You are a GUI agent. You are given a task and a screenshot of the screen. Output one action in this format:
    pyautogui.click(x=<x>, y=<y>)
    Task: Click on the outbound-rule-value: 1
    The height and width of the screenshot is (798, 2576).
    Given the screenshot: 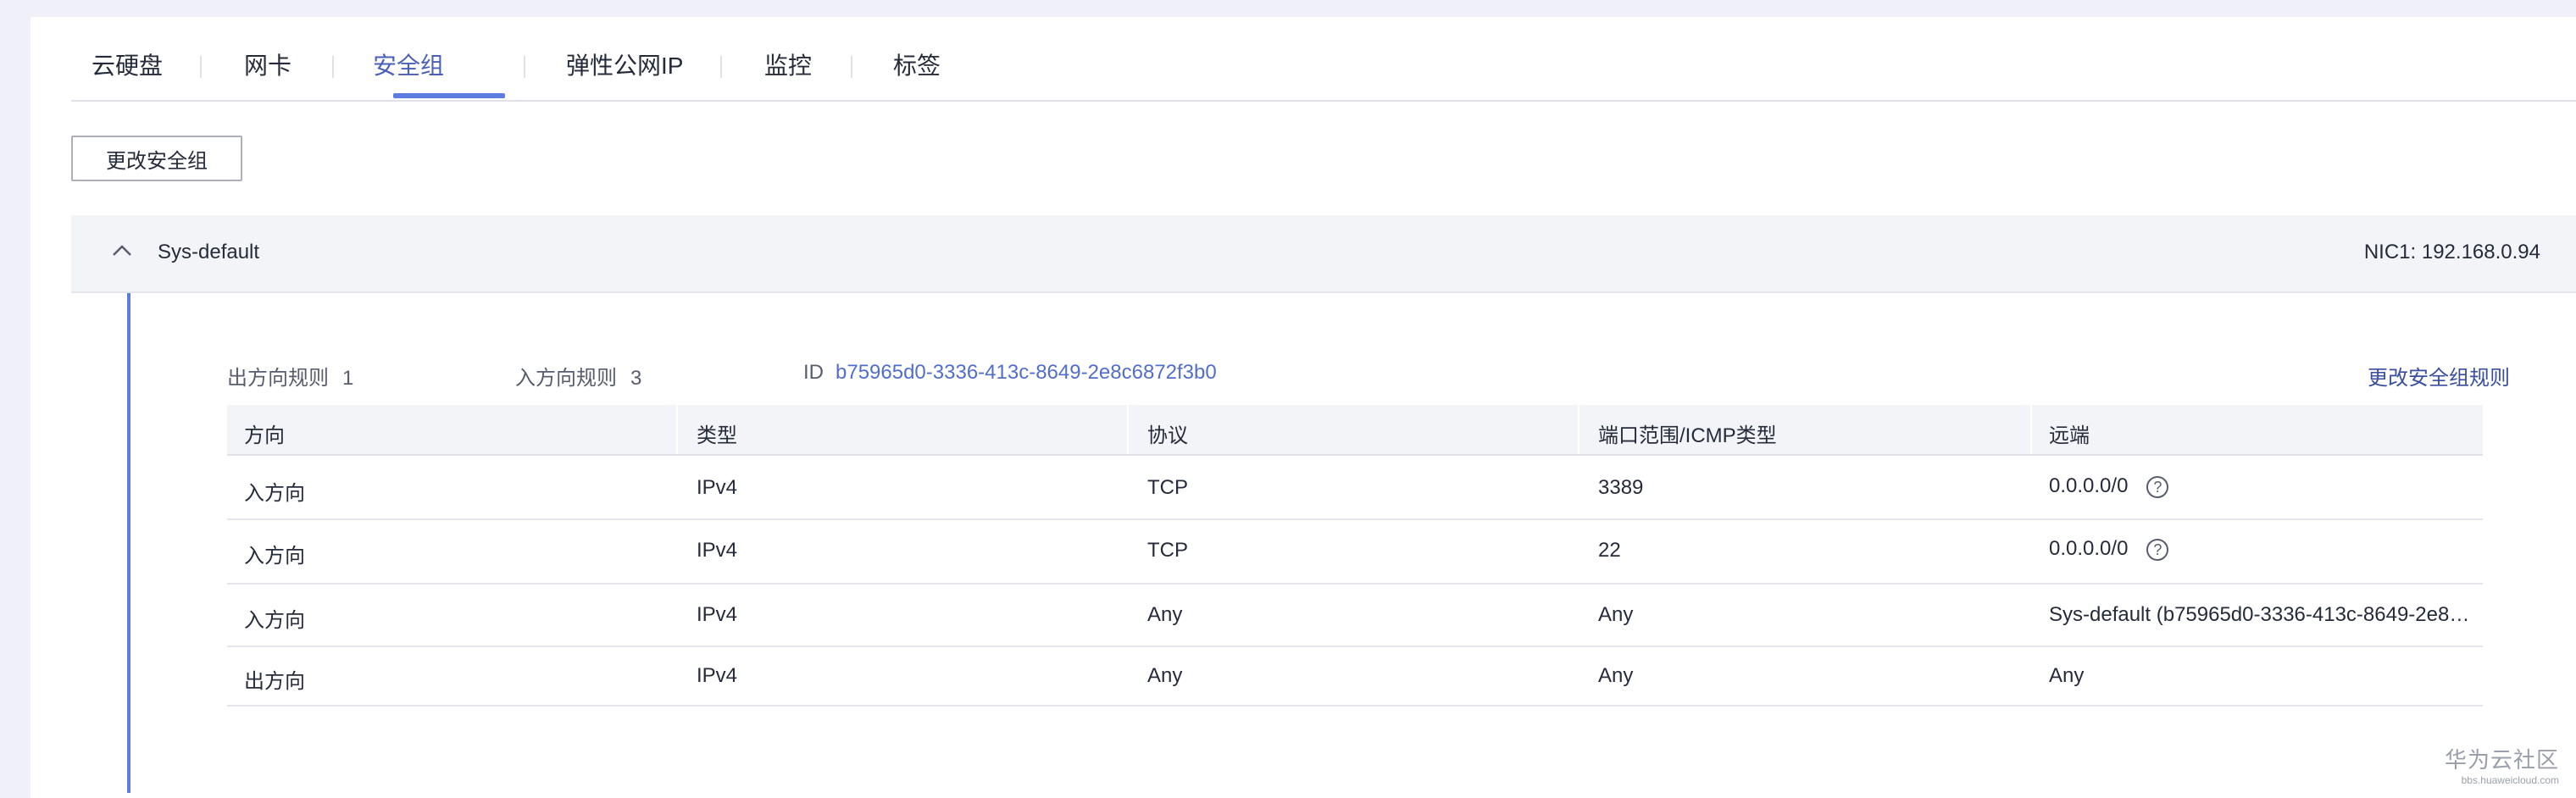 What is the action you would take?
    pyautogui.click(x=348, y=378)
    